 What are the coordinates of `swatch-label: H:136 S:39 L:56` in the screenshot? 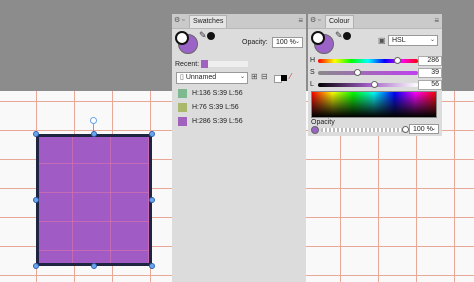 It's located at (217, 93).